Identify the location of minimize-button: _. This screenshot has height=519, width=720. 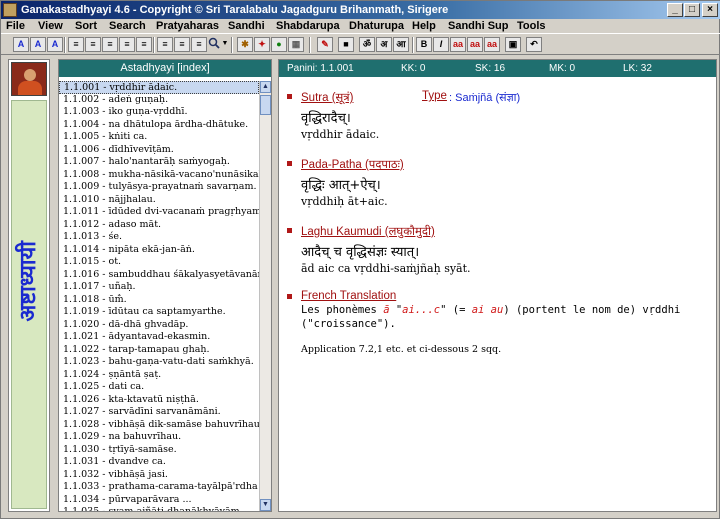
(675, 10).